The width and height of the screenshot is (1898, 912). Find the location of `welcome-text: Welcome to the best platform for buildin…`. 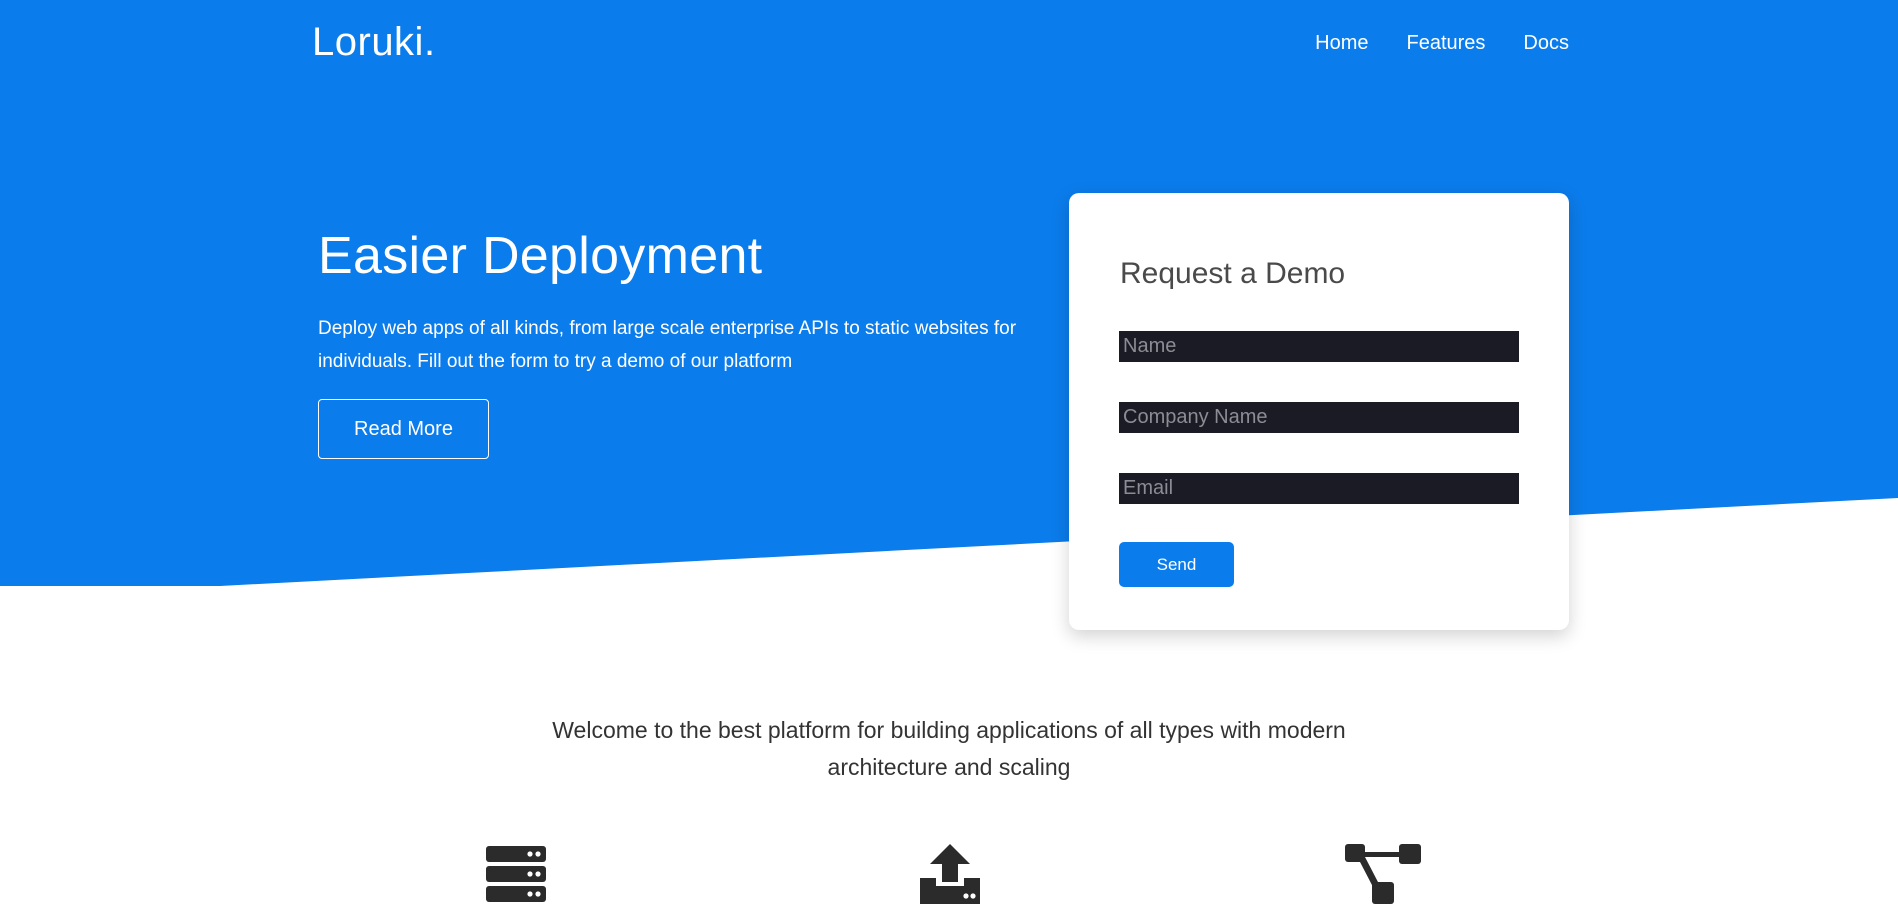

welcome-text: Welcome to the best platform for buildin… is located at coordinates (949, 748).